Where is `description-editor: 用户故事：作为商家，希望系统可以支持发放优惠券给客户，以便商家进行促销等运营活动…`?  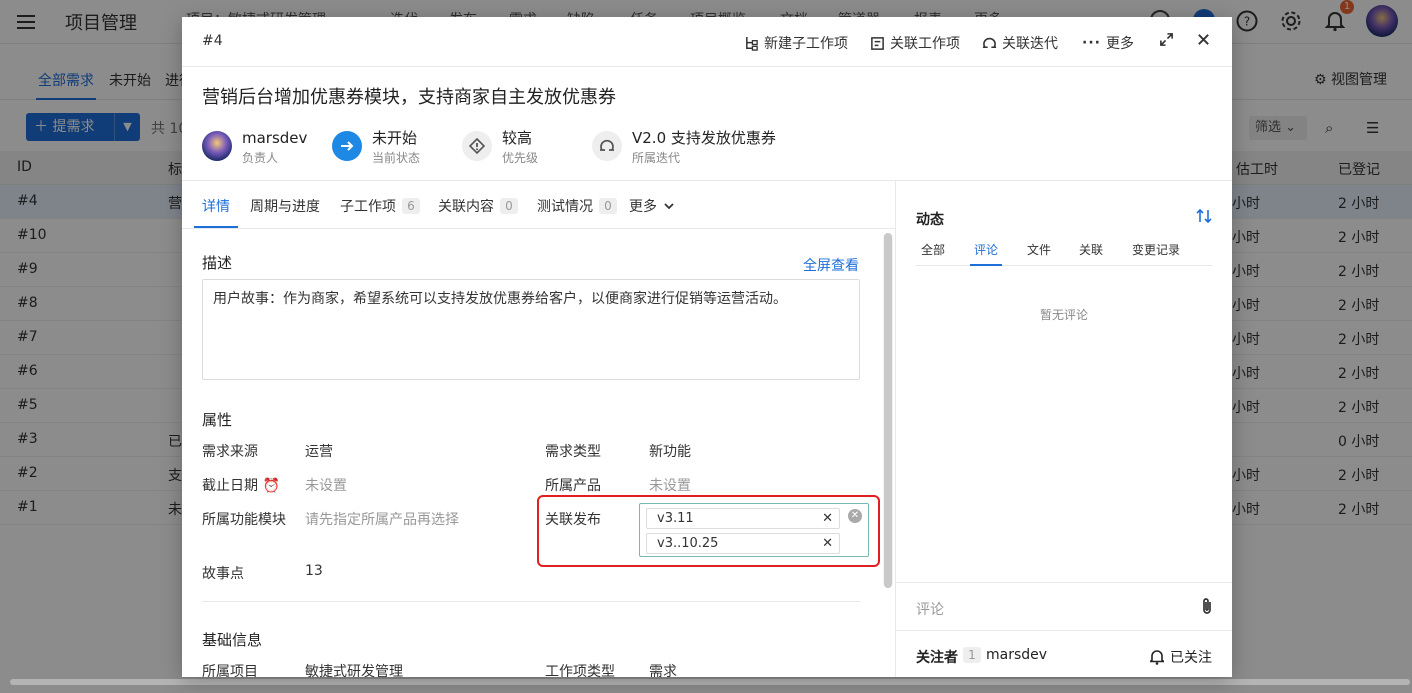
description-editor: 用户故事：作为商家，希望系统可以支持发放优惠券给客户，以便商家进行促销等运营活动… is located at coordinates (531, 329).